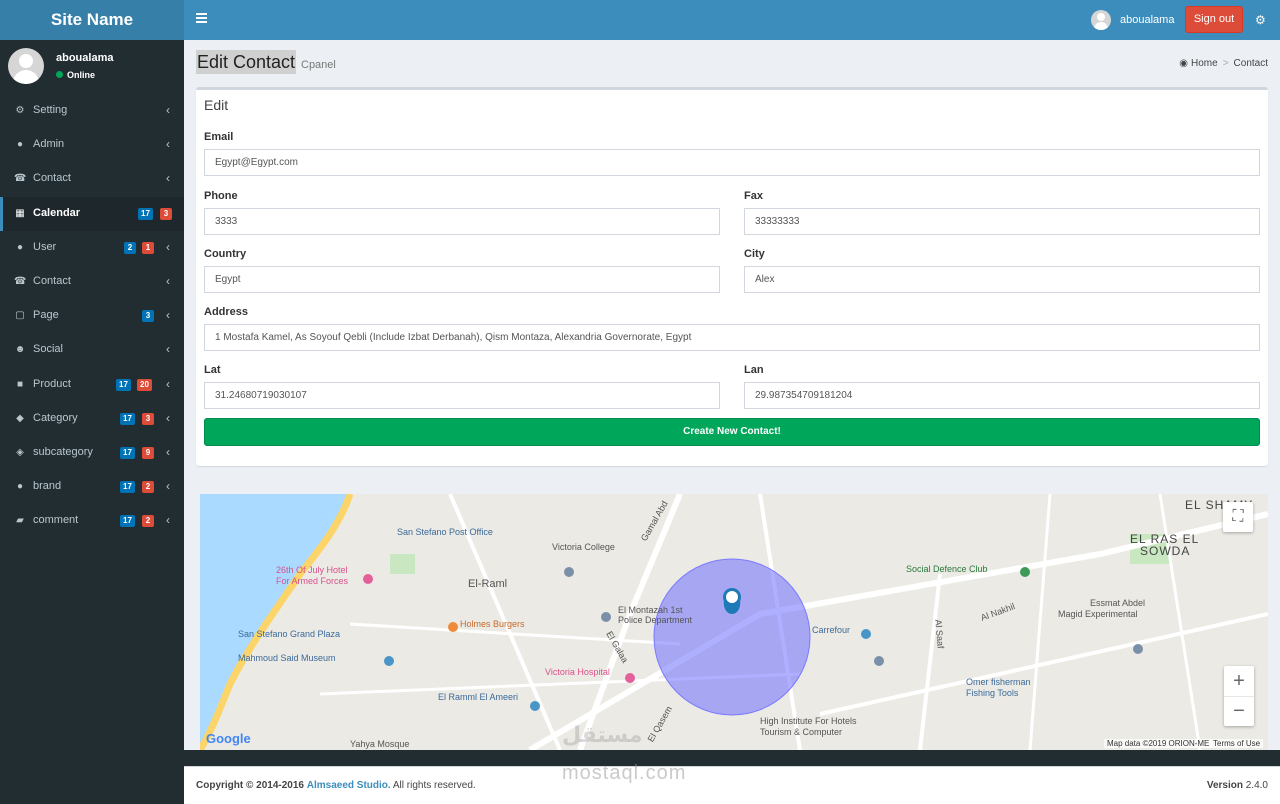 Image resolution: width=1280 pixels, height=804 pixels. What do you see at coordinates (92, 179) in the screenshot?
I see `sidebar-item-contact: ☎ Contact ‹` at bounding box center [92, 179].